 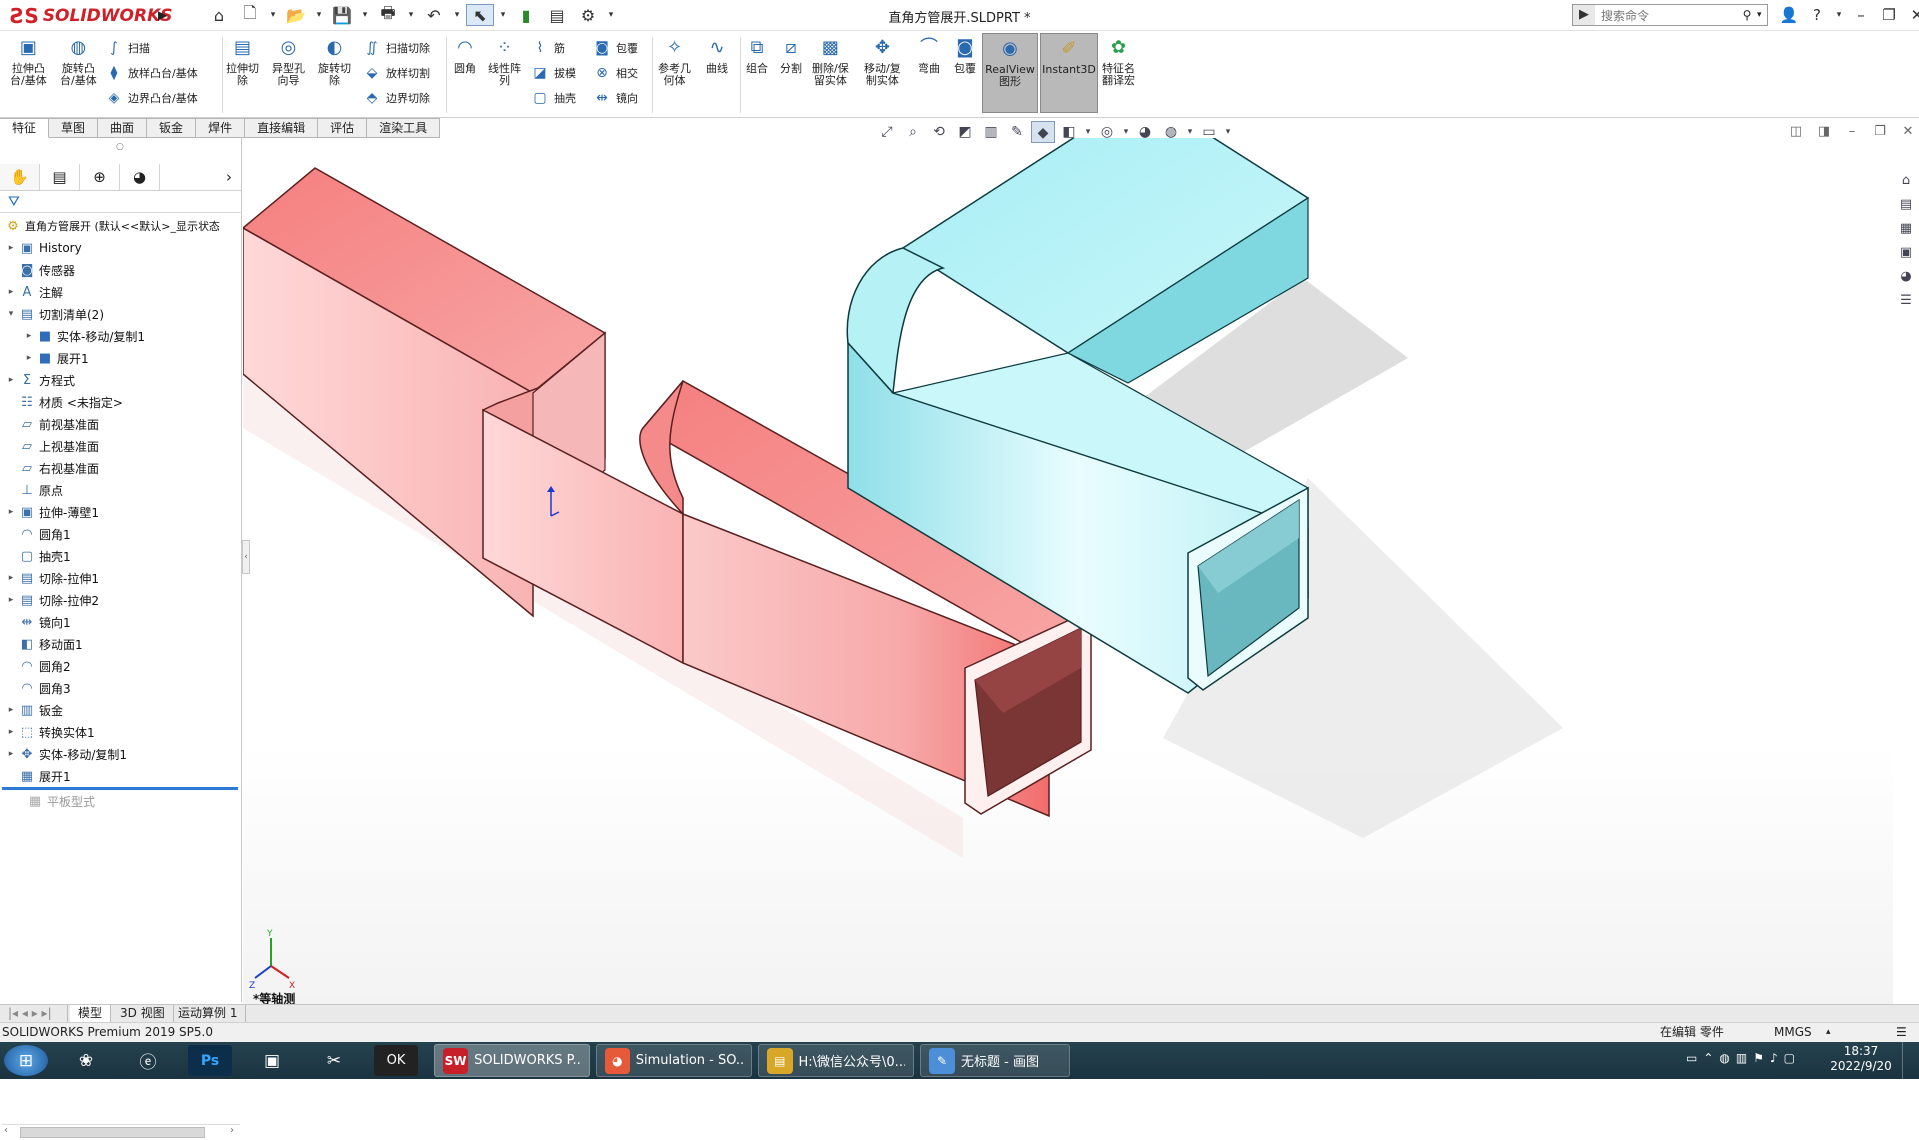 What do you see at coordinates (396, 73) in the screenshot?
I see `lofted-cut-button: ⬙ 放样切割` at bounding box center [396, 73].